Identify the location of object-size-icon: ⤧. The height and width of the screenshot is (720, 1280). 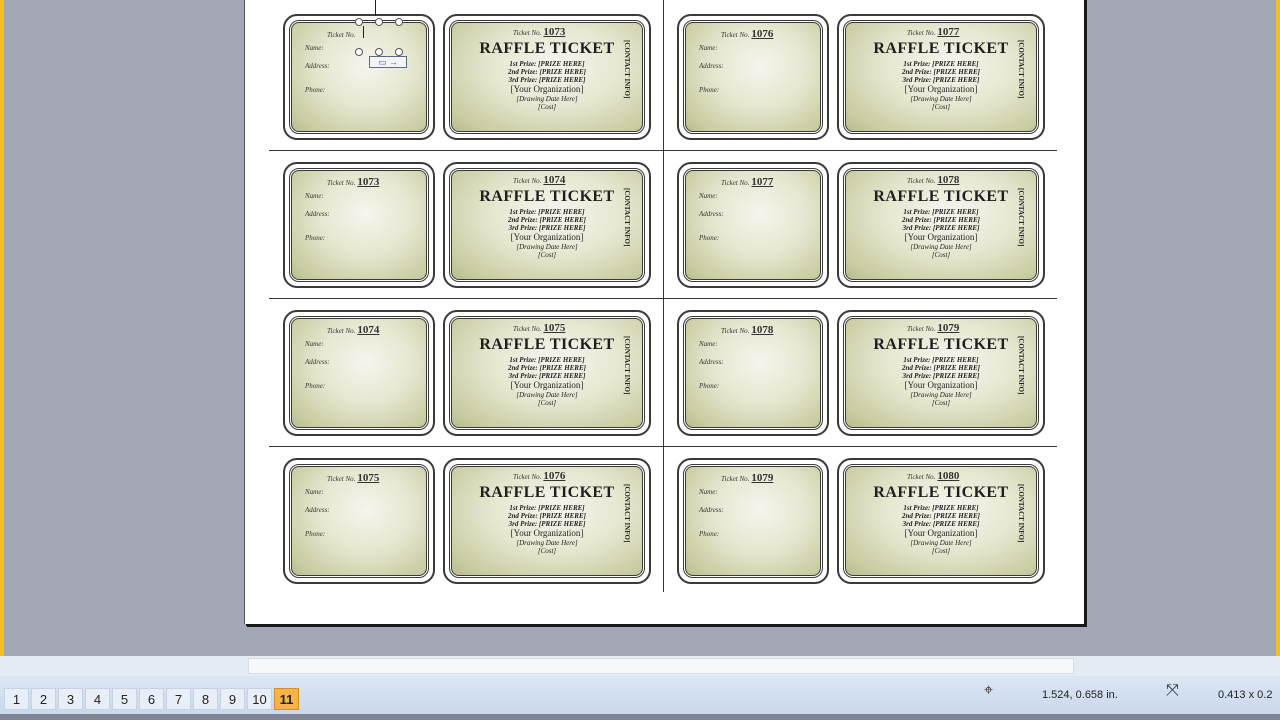
(1172, 689).